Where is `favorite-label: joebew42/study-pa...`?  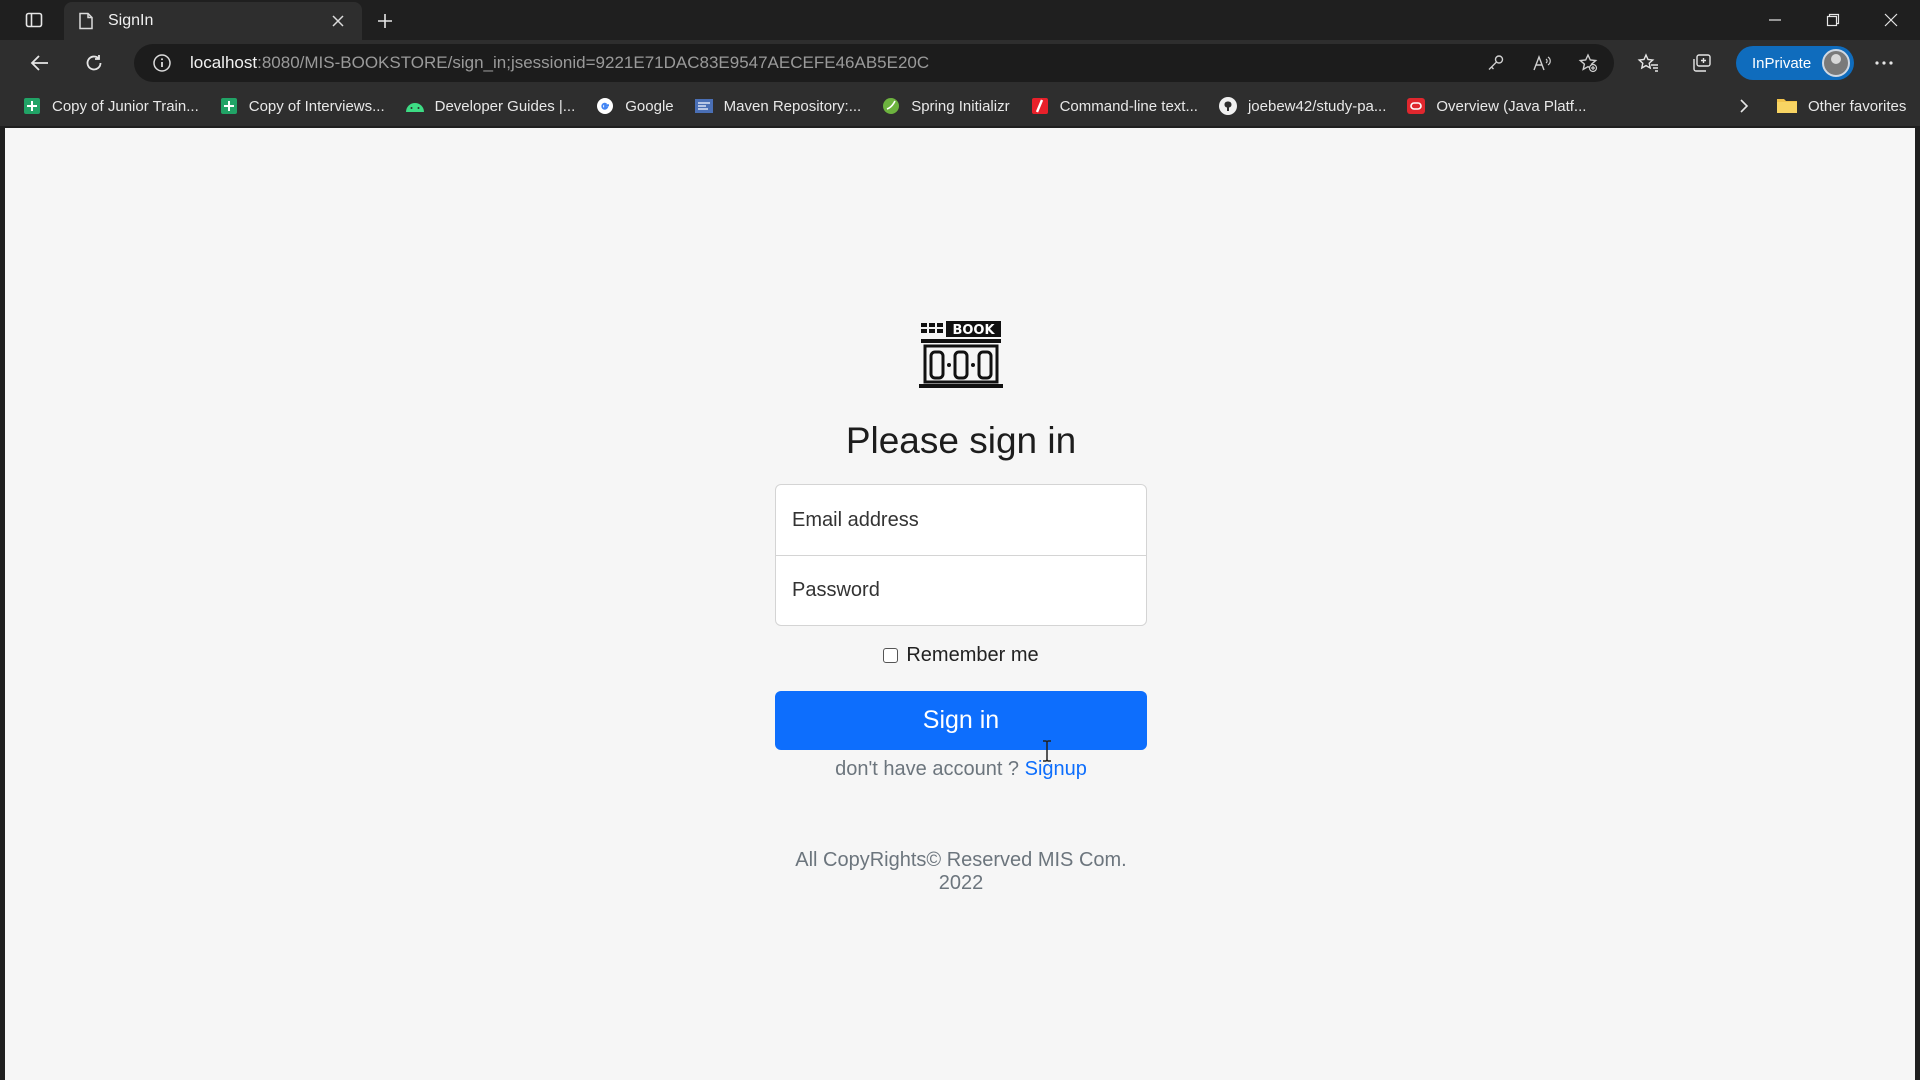
favorite-label: joebew42/study-pa... is located at coordinates (1317, 106).